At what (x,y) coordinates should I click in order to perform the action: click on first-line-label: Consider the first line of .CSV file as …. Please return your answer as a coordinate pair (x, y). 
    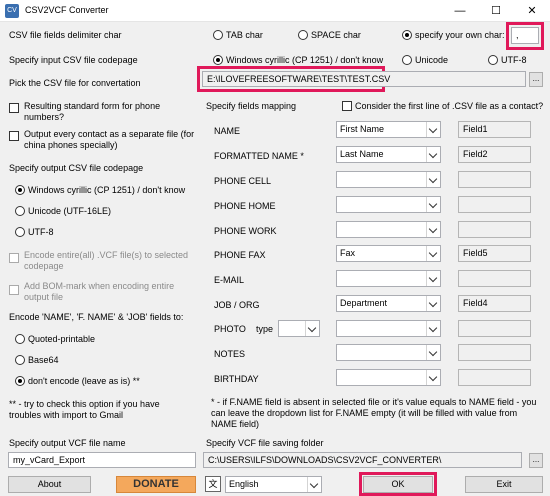
    Looking at the image, I should click on (449, 106).